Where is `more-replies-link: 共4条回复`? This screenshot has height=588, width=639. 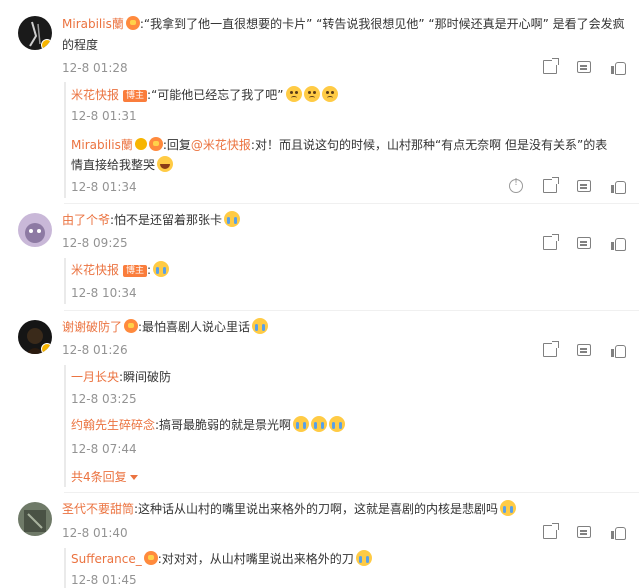 more-replies-link: 共4条回复 is located at coordinates (104, 477).